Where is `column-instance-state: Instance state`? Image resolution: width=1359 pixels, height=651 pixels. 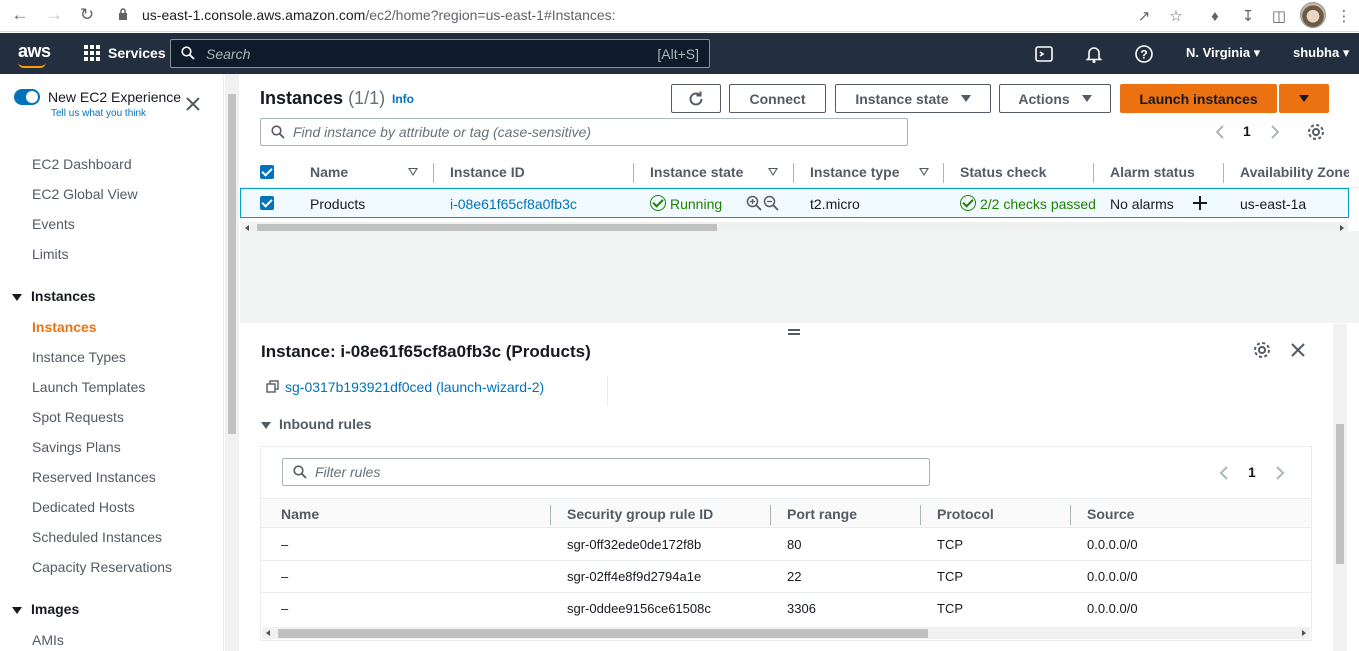
column-instance-state: Instance state is located at coordinates (696, 172).